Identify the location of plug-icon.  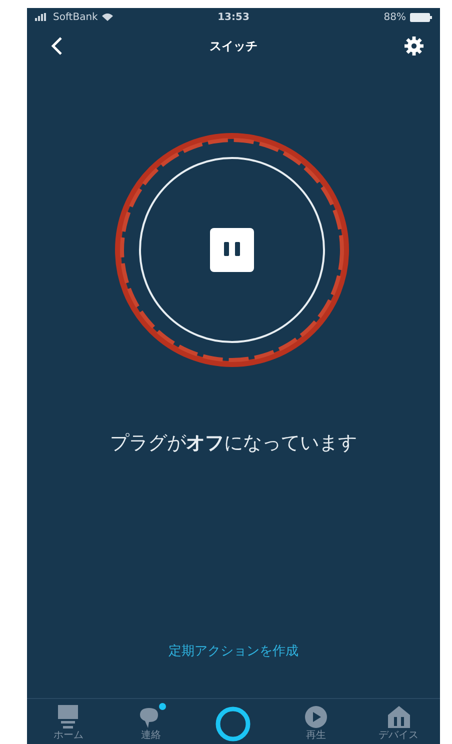
(232, 250).